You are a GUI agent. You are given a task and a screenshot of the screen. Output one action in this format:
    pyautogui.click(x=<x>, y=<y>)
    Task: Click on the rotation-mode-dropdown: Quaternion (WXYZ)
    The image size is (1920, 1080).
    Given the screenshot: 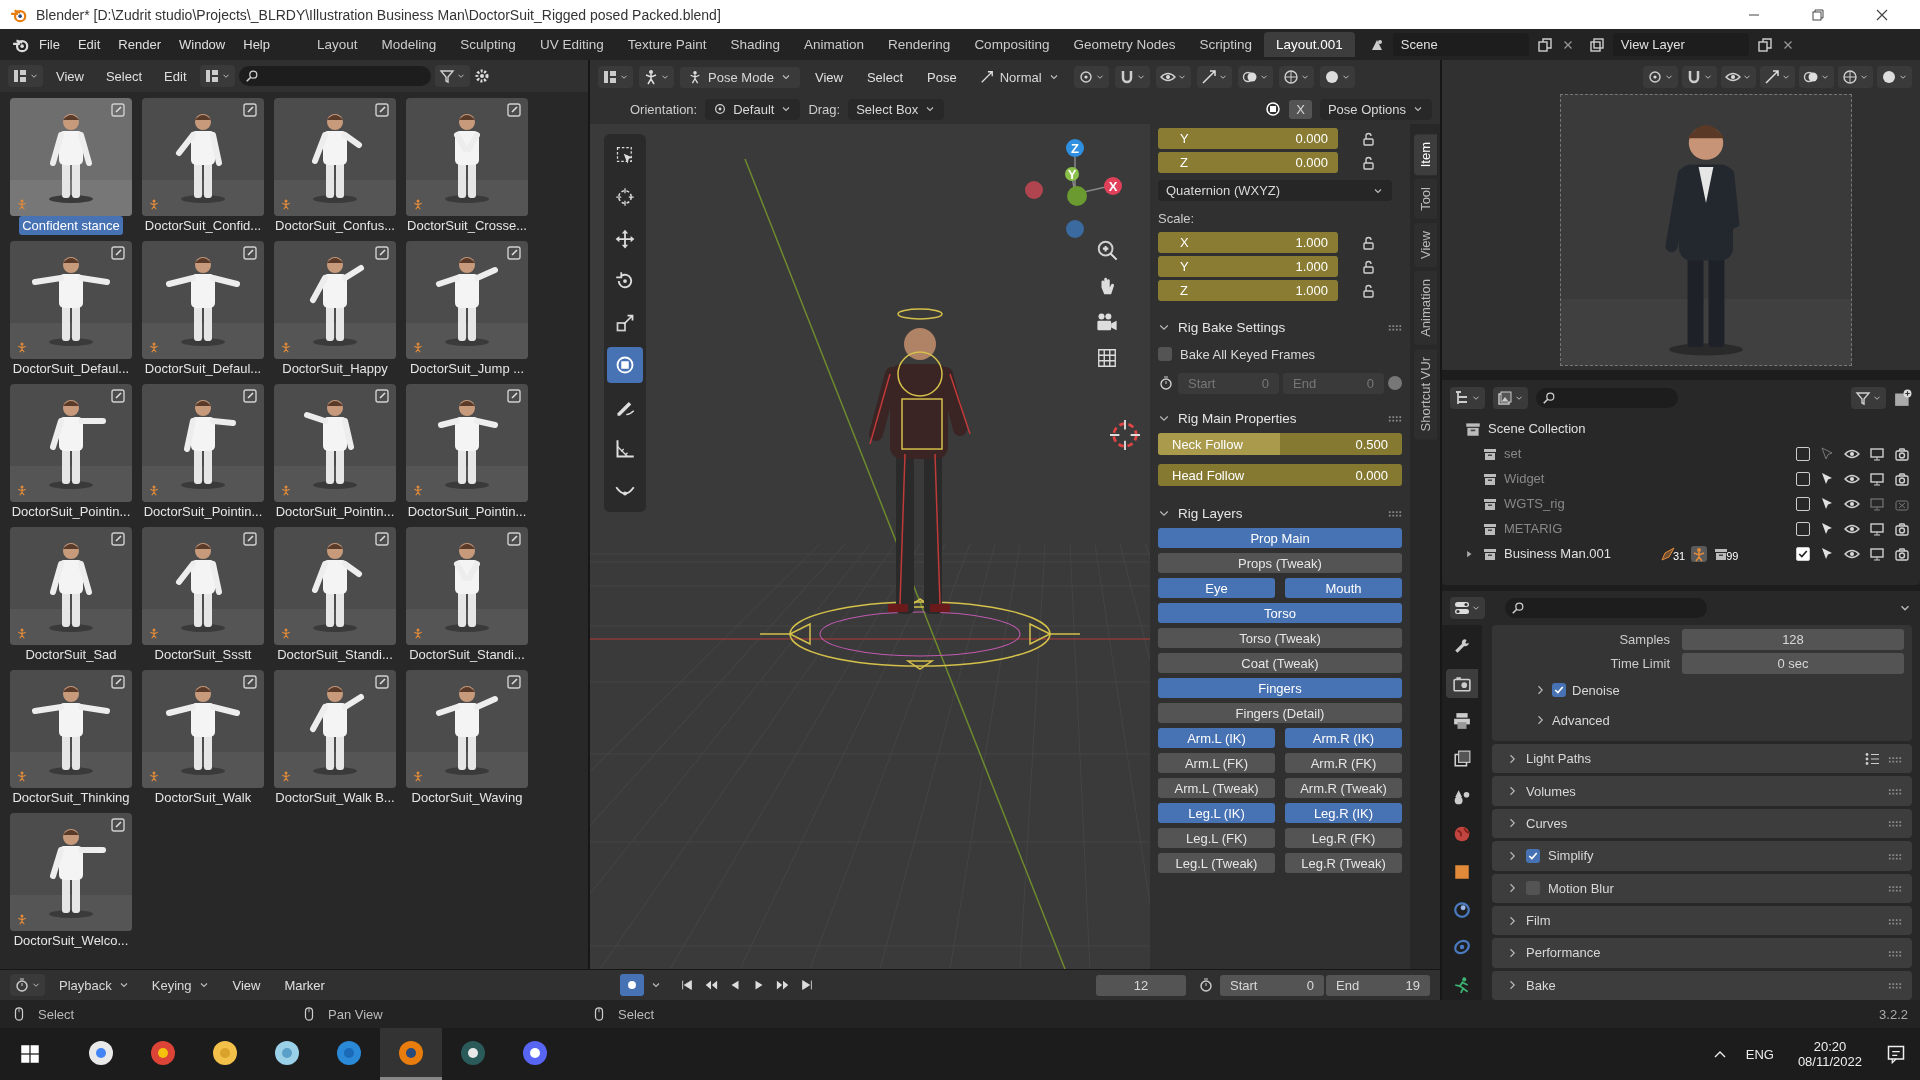 What is the action you would take?
    pyautogui.click(x=1275, y=190)
    